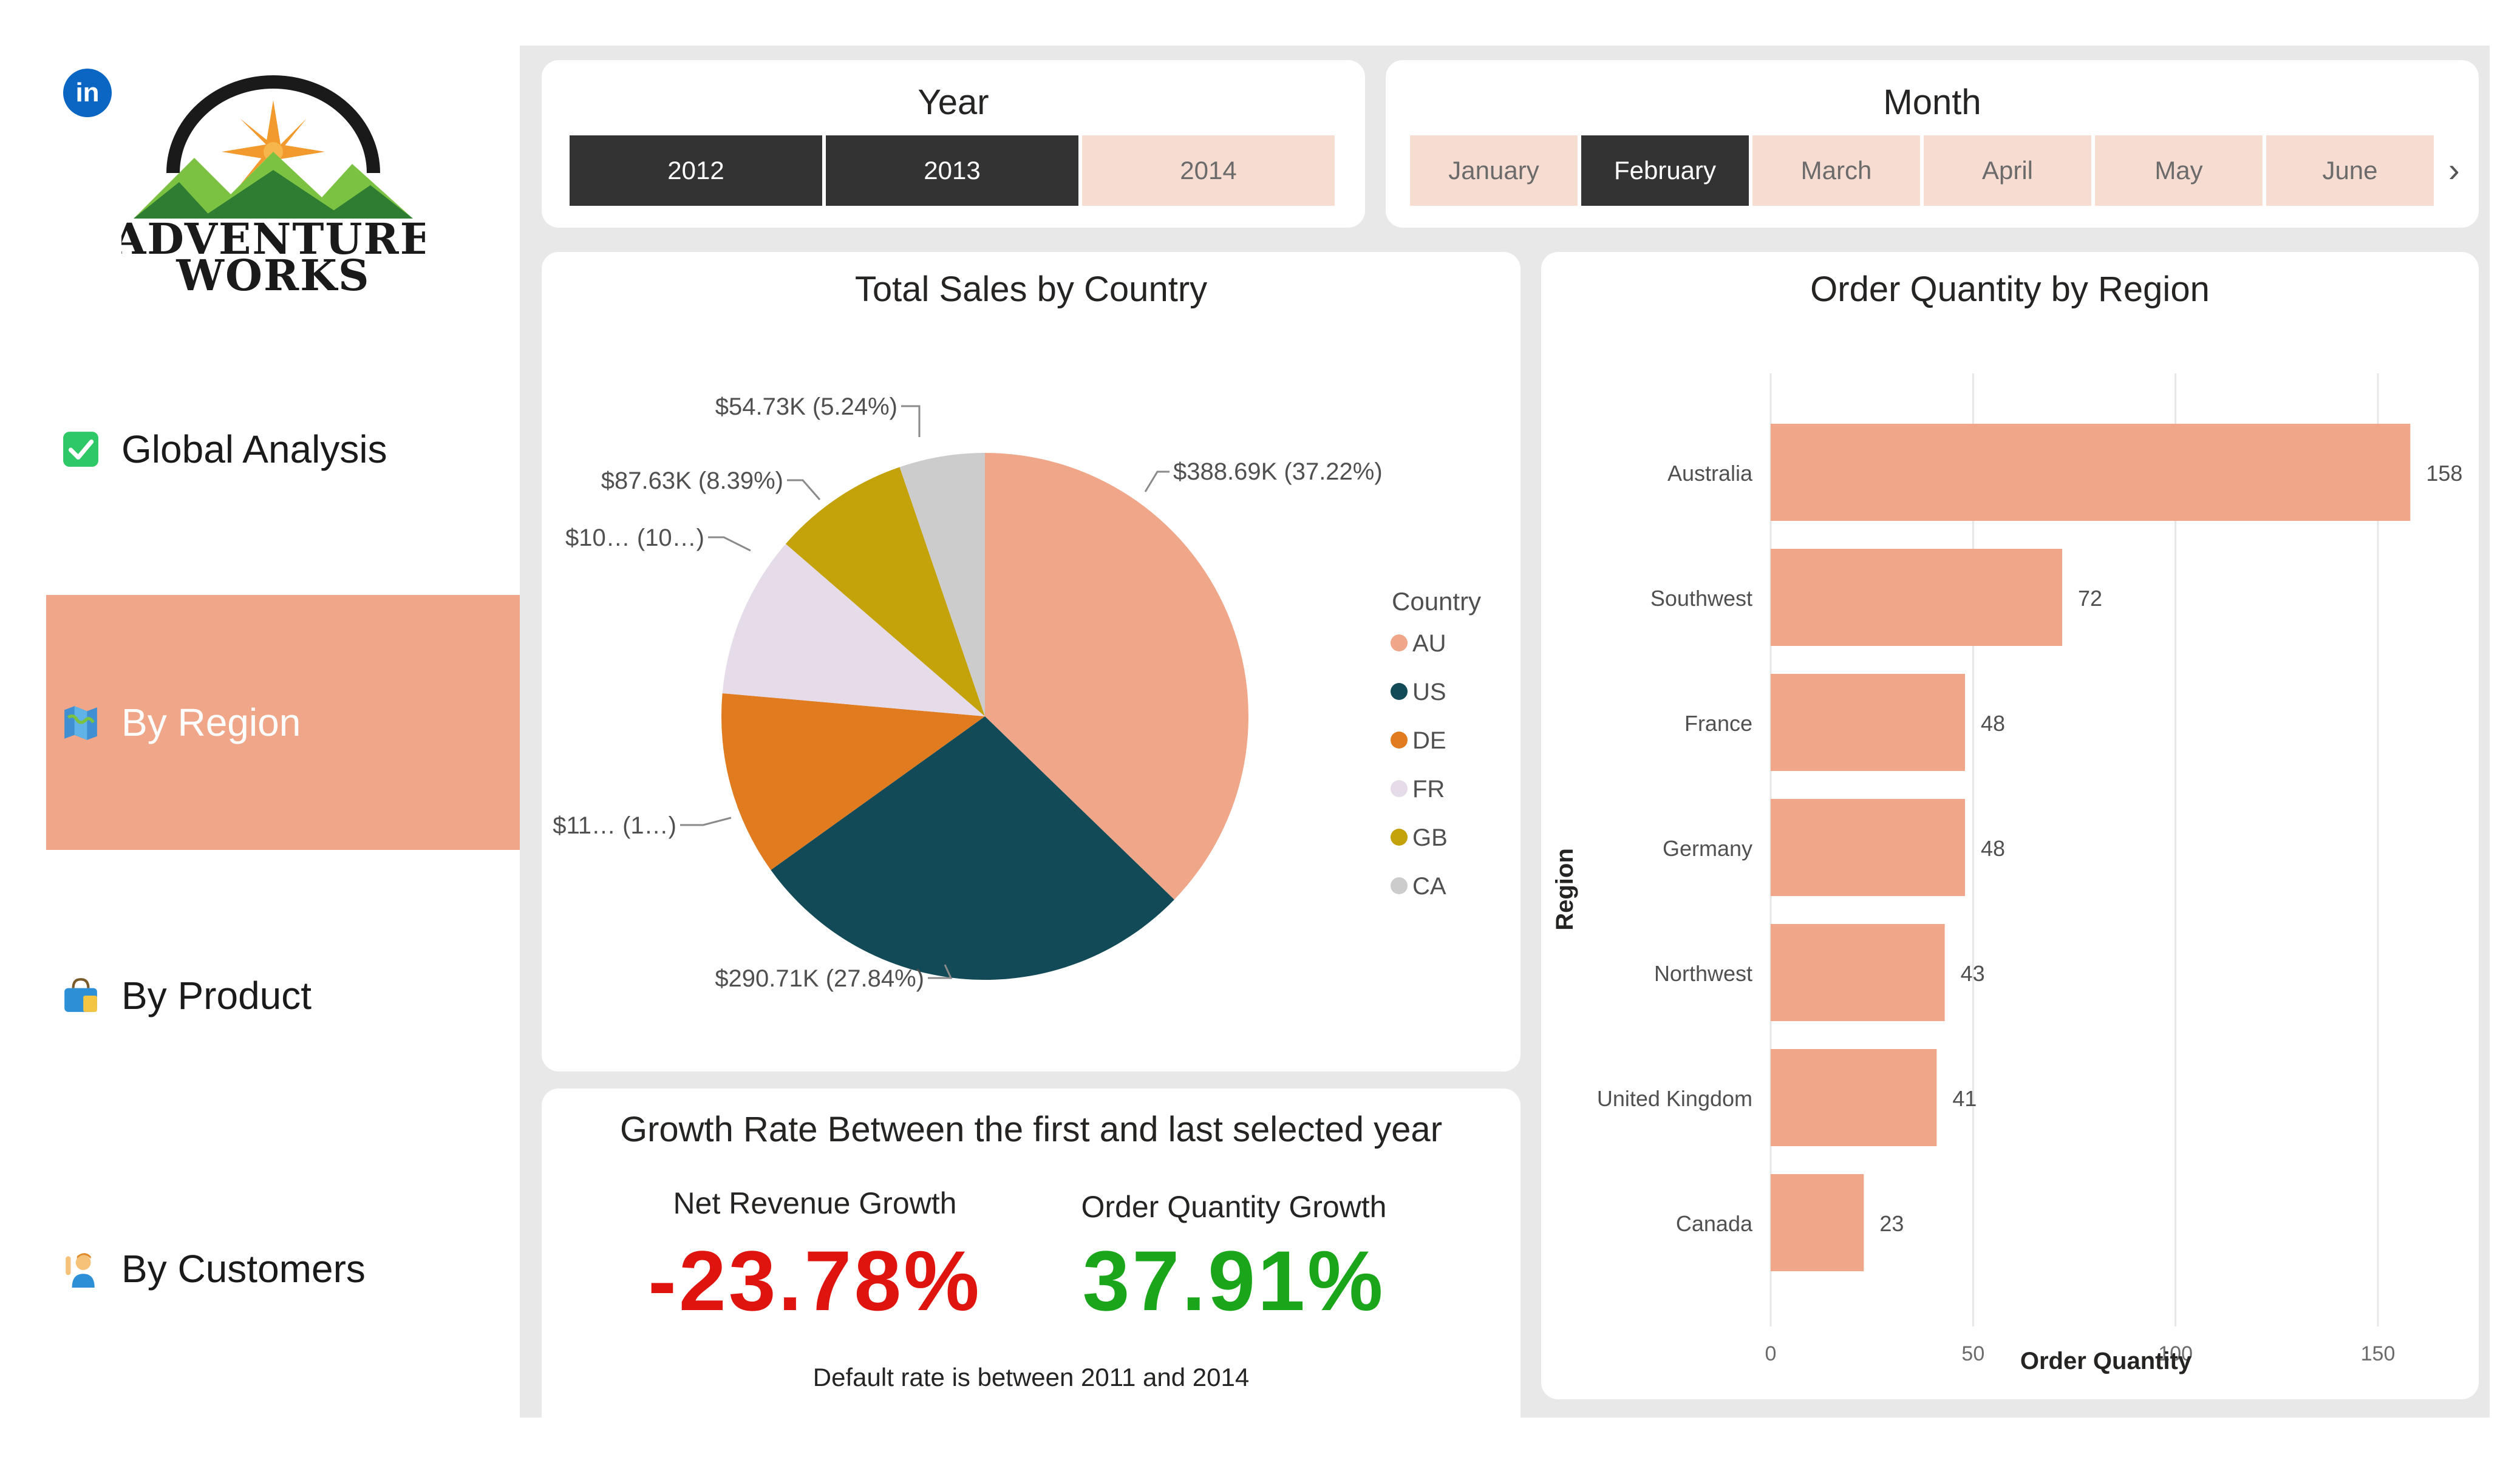  I want to click on month-option-march: March, so click(1836, 170).